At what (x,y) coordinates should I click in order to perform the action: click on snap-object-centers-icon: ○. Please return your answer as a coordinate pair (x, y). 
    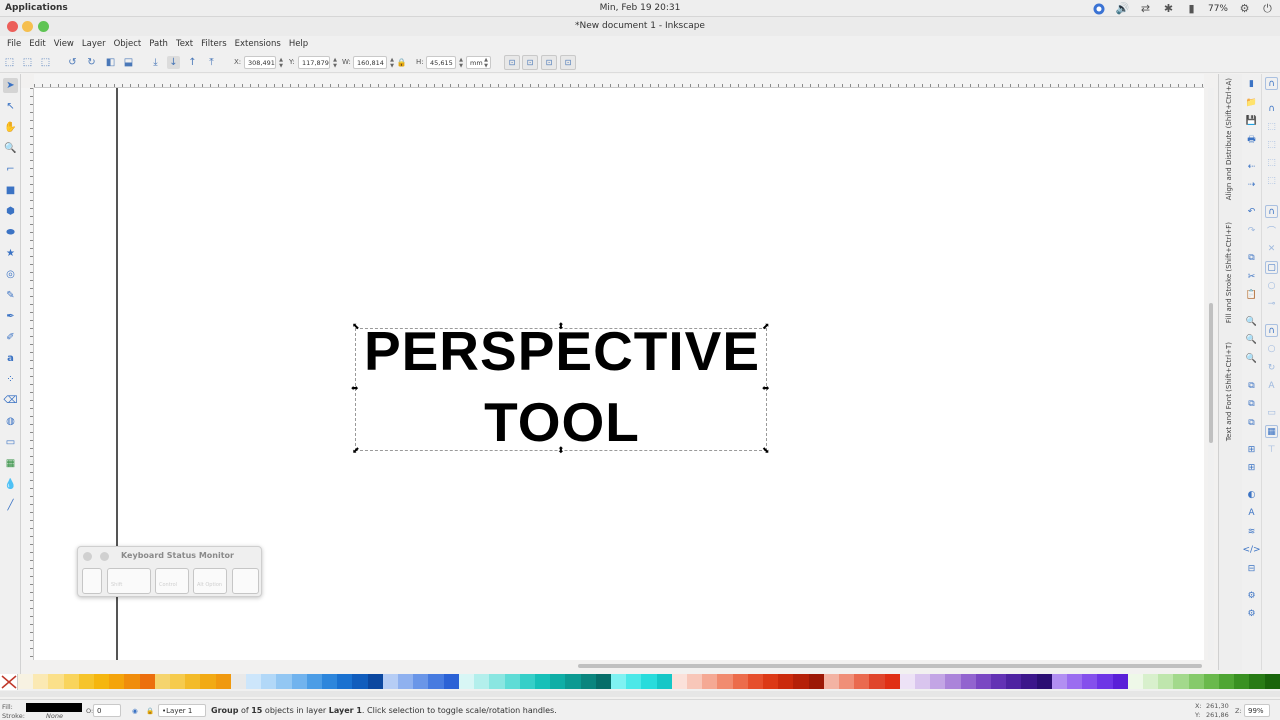
    Looking at the image, I should click on (1271, 348).